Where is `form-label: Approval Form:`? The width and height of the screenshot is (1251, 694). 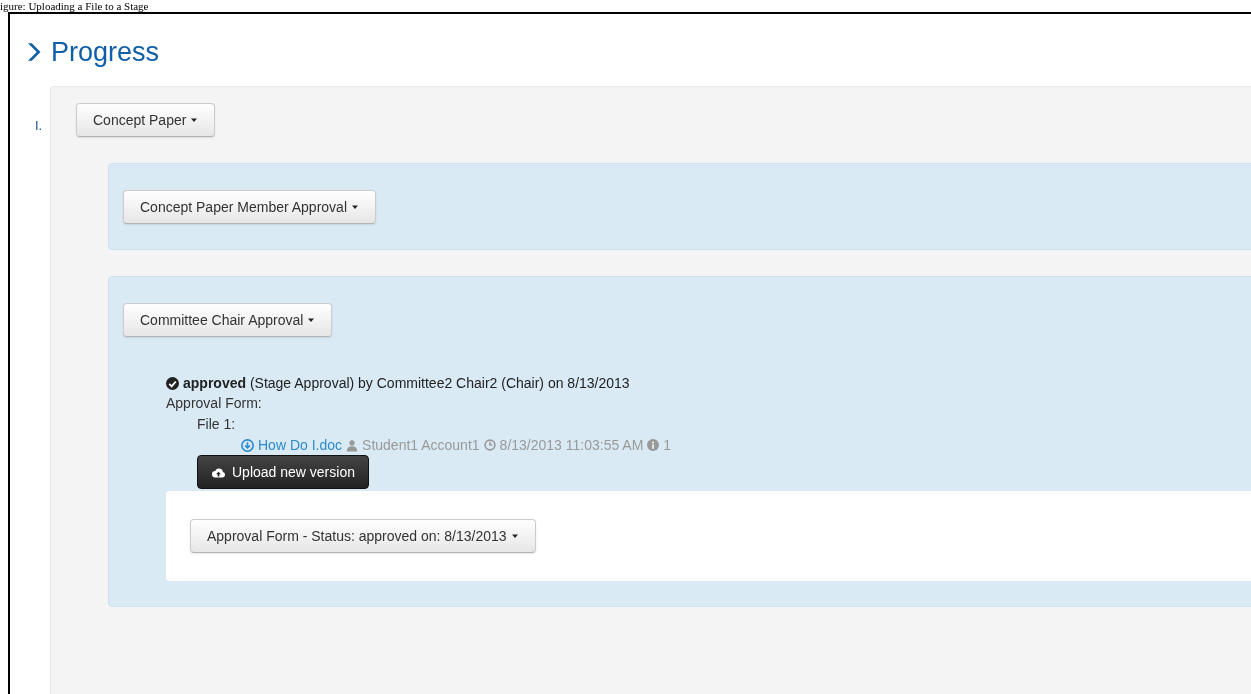 form-label: Approval Form: is located at coordinates (214, 403).